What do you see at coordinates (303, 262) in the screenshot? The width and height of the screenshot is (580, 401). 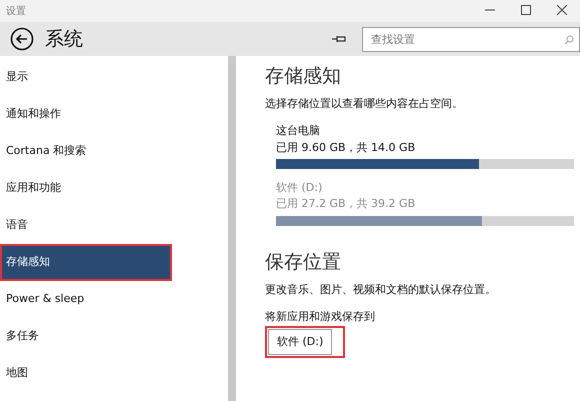 I see `section-heading: 保存位置` at bounding box center [303, 262].